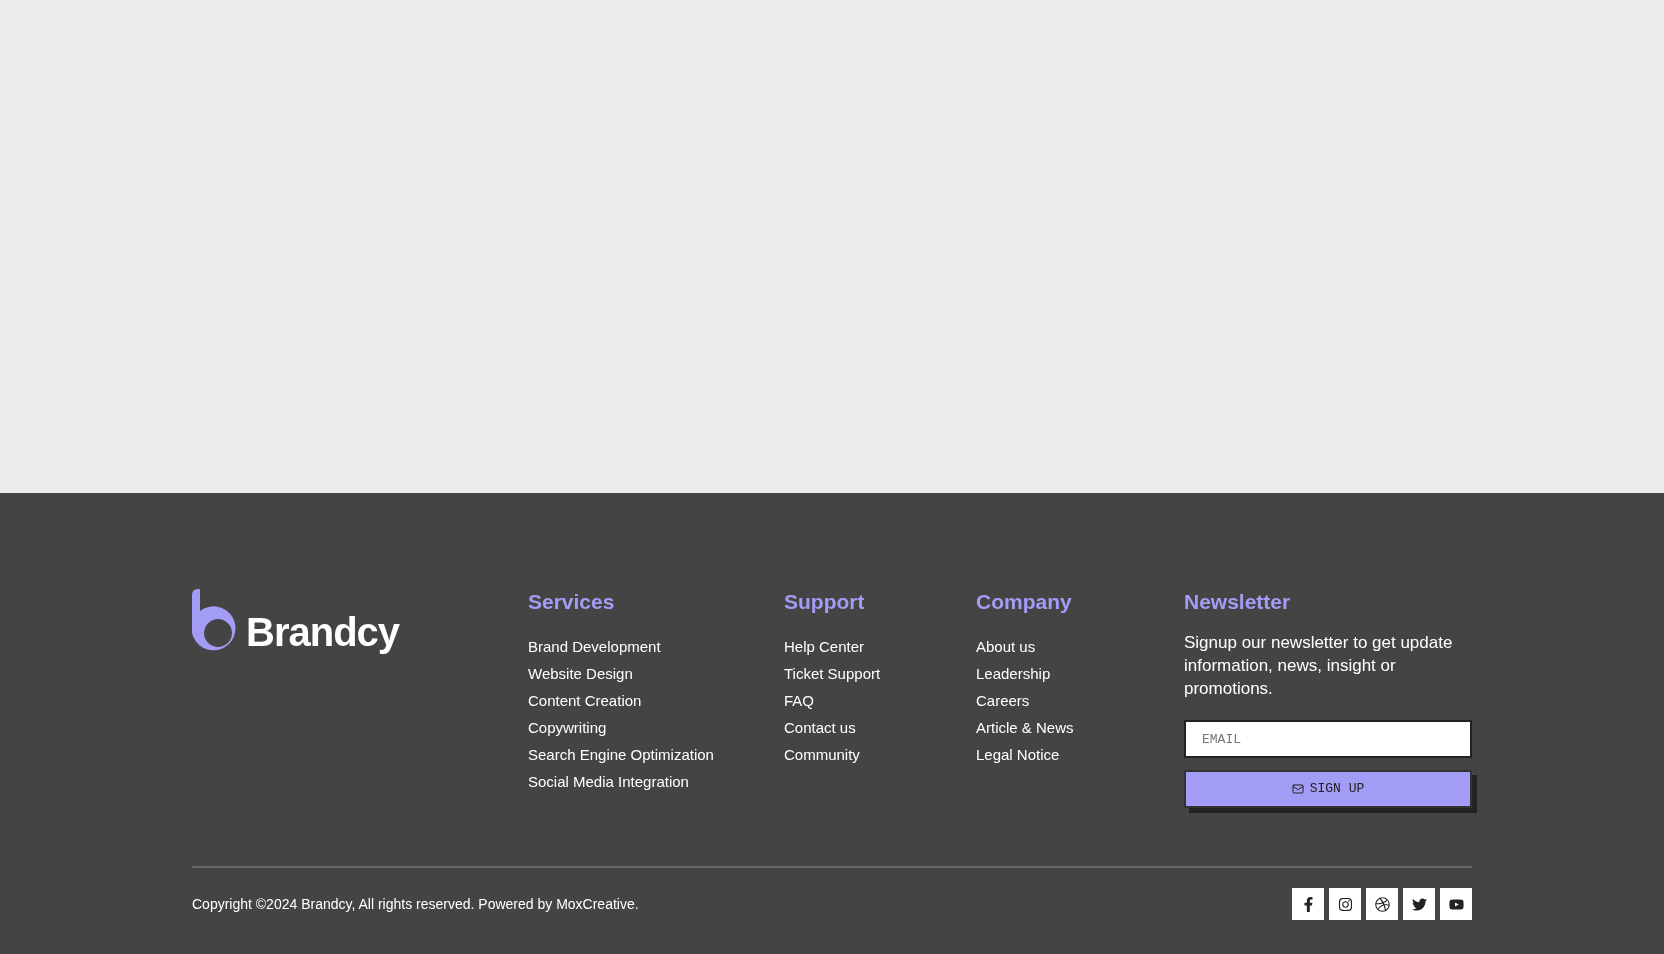 This screenshot has width=1664, height=954. Describe the element at coordinates (595, 903) in the screenshot. I see `credit-link: MoxCreative` at that location.